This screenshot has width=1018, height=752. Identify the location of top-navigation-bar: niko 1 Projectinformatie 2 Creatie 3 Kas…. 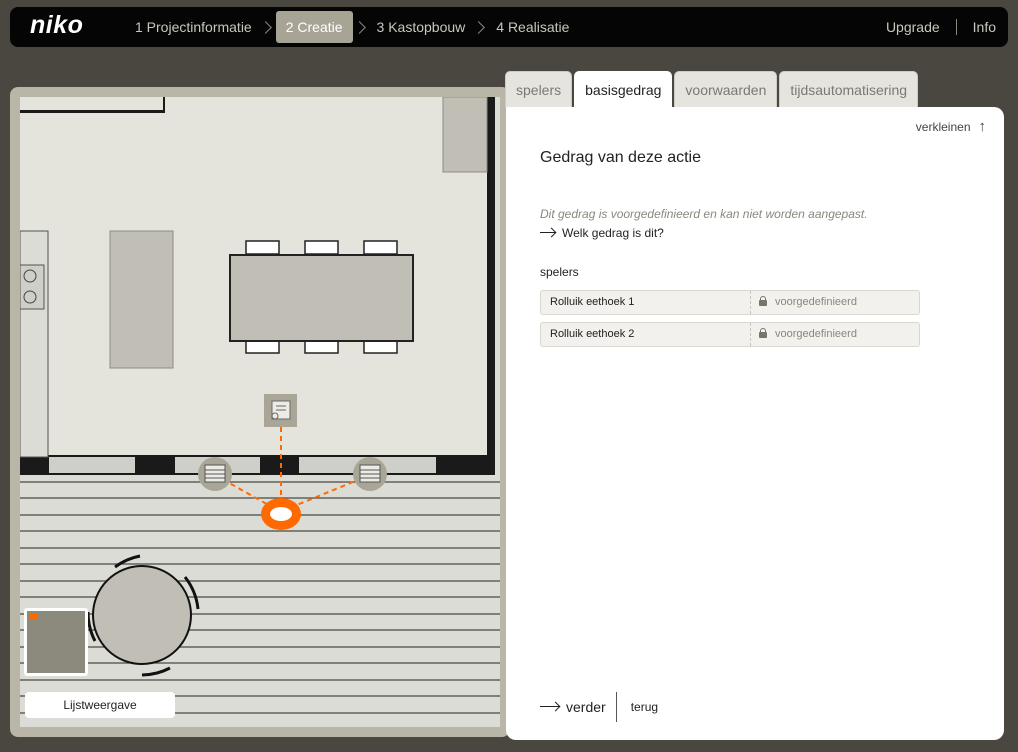
(509, 27).